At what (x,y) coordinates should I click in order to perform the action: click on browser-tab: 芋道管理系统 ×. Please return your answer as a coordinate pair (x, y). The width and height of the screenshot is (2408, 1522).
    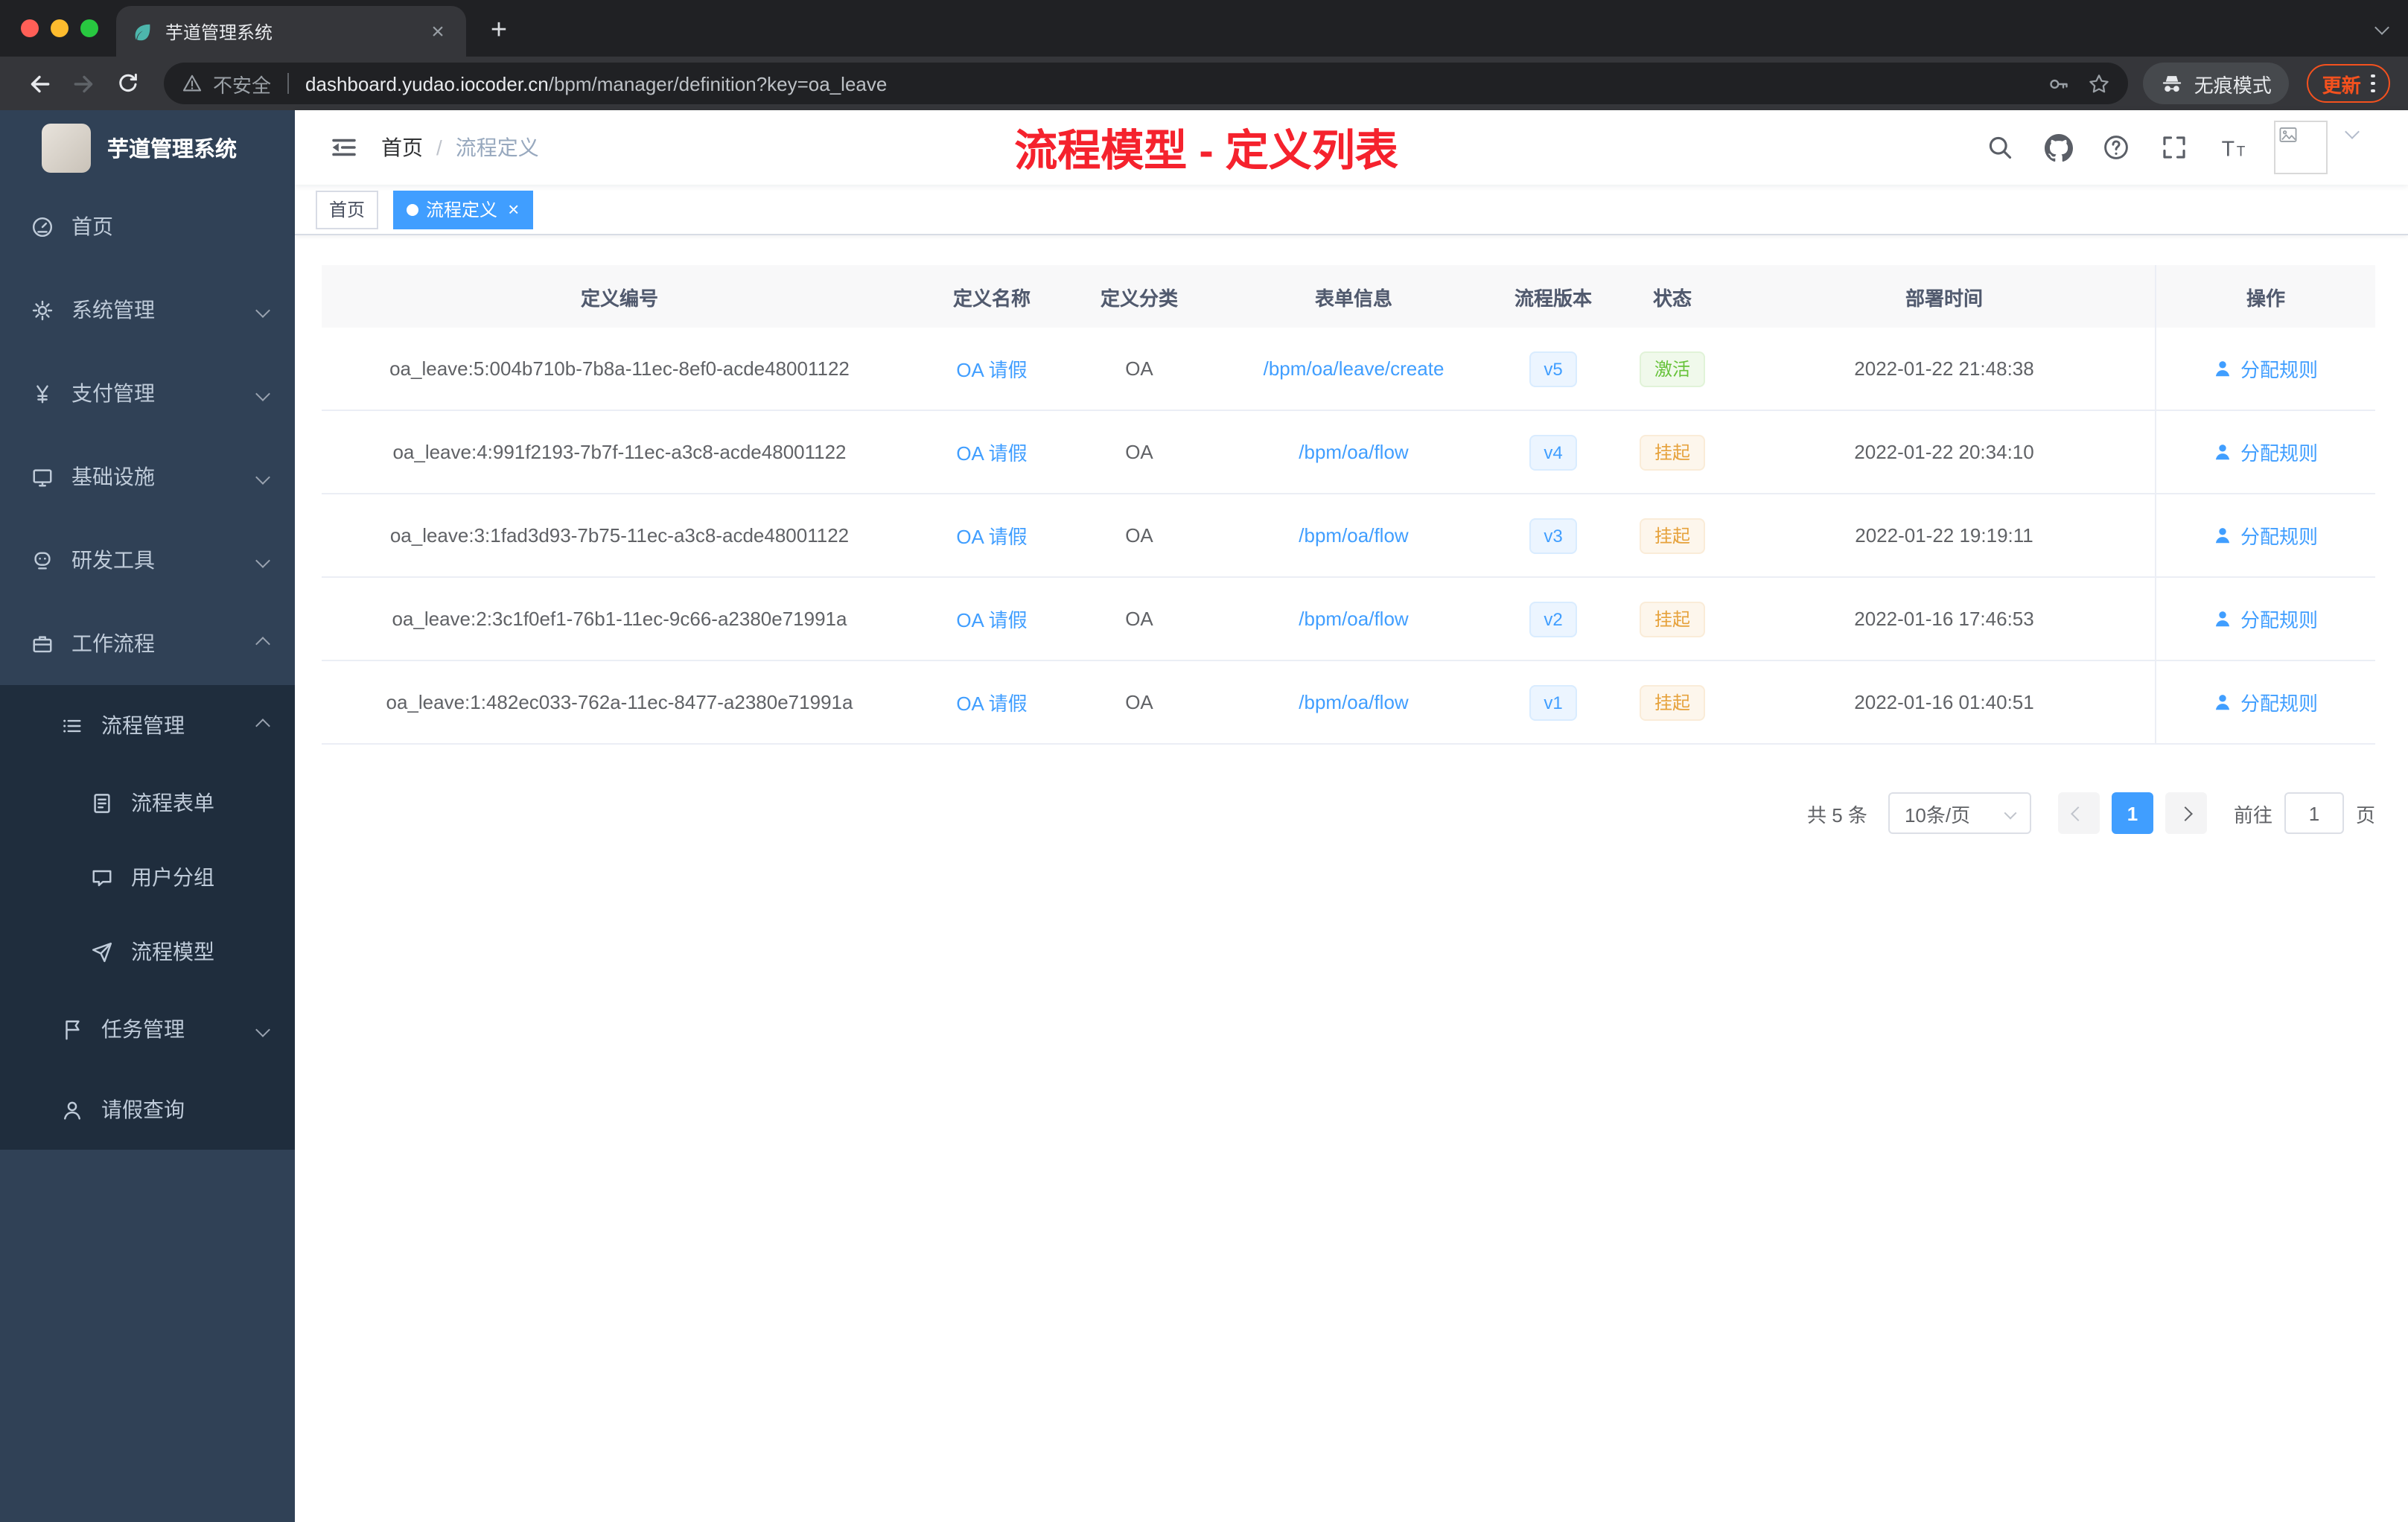
    Looking at the image, I should click on (291, 31).